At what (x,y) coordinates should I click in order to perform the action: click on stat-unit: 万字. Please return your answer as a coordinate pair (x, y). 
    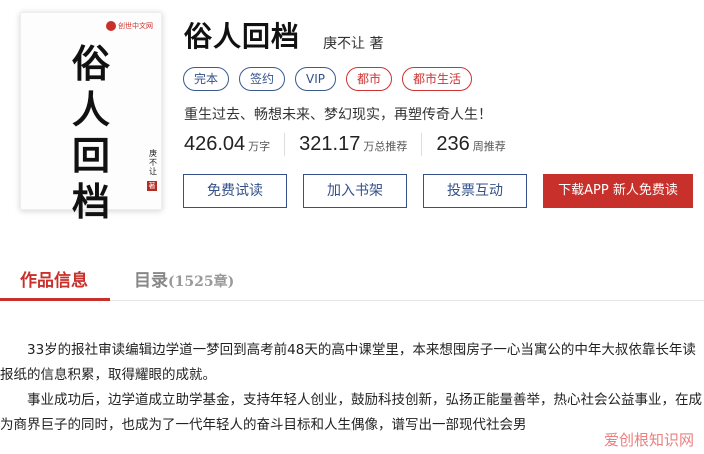
    Looking at the image, I should click on (259, 146).